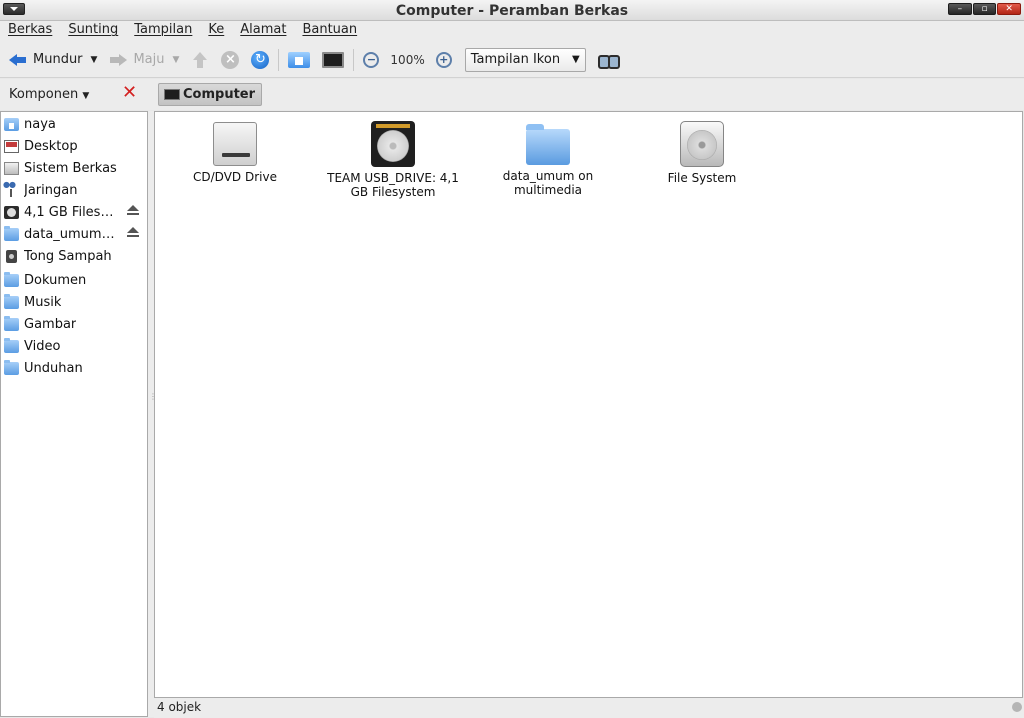 This screenshot has width=1024, height=718. I want to click on forward-button: Maju ▼, so click(147, 60).